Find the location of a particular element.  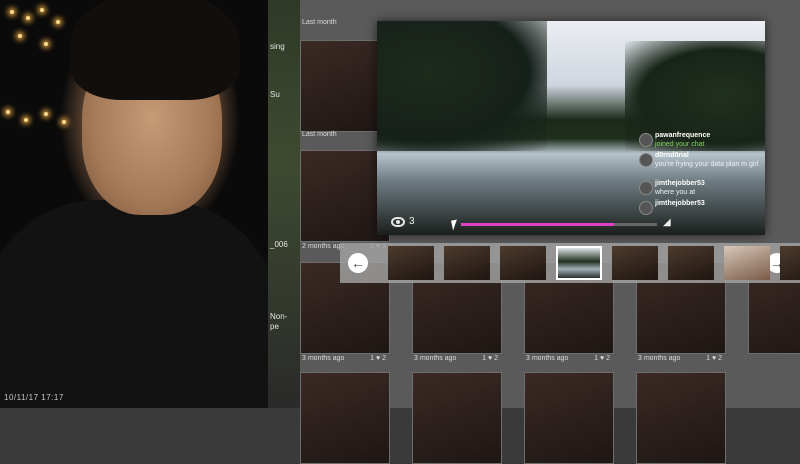

strip-text: sing is located at coordinates (277, 46).